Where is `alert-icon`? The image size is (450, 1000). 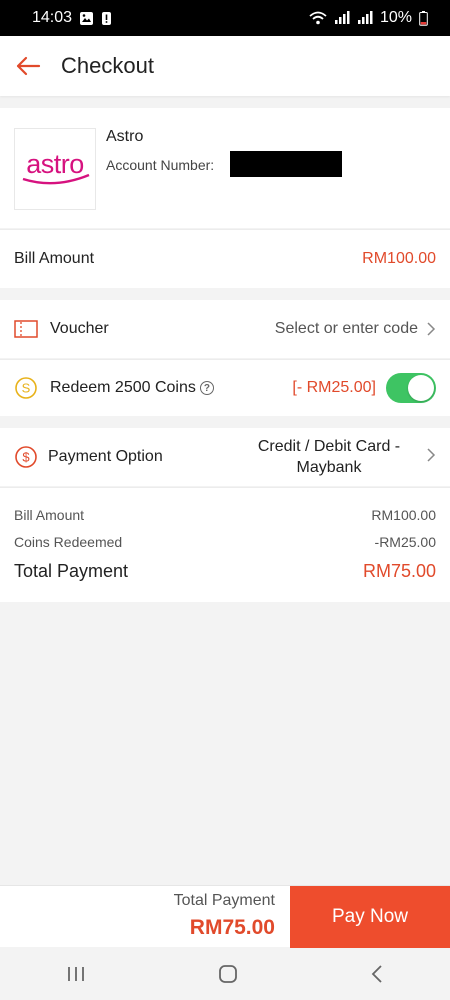 alert-icon is located at coordinates (106, 18).